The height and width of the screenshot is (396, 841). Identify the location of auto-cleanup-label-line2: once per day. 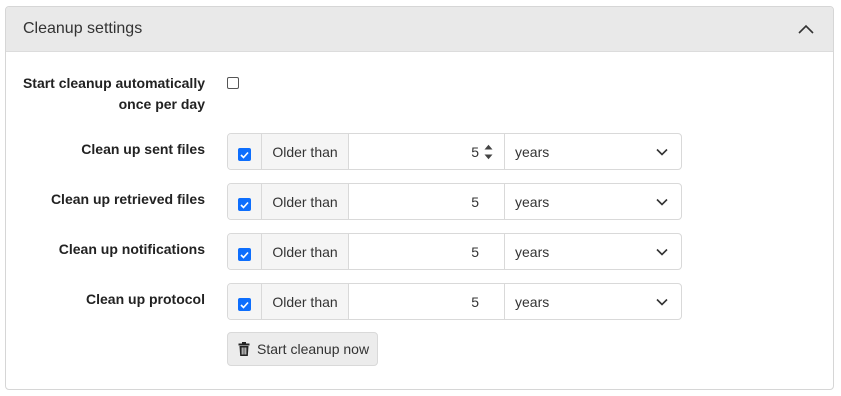
(161, 104).